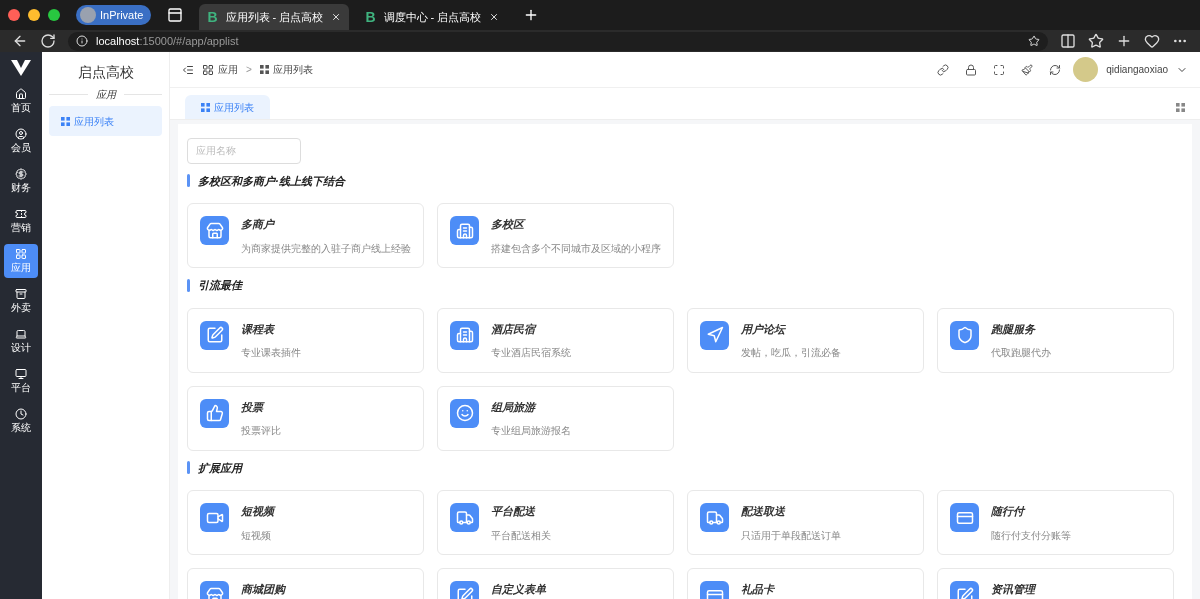  What do you see at coordinates (1055, 340) in the screenshot?
I see `app-card: 跑腿服务 代取跑腿代办` at bounding box center [1055, 340].